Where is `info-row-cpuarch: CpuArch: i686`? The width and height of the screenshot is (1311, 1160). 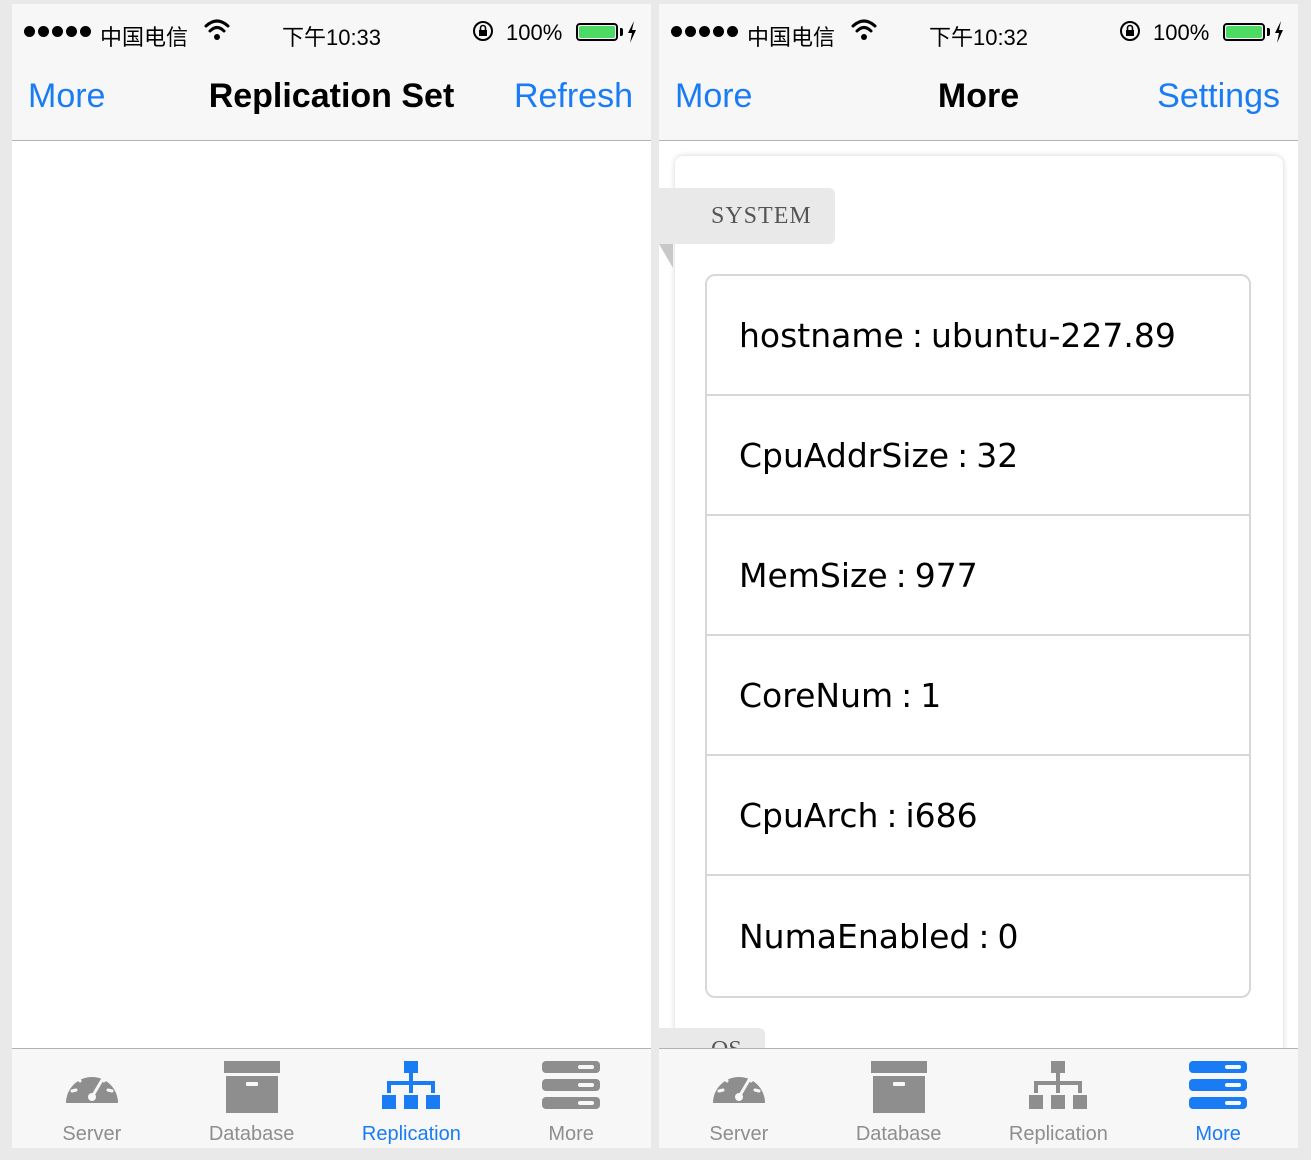
info-row-cpuarch: CpuArch: i686 is located at coordinates (978, 816).